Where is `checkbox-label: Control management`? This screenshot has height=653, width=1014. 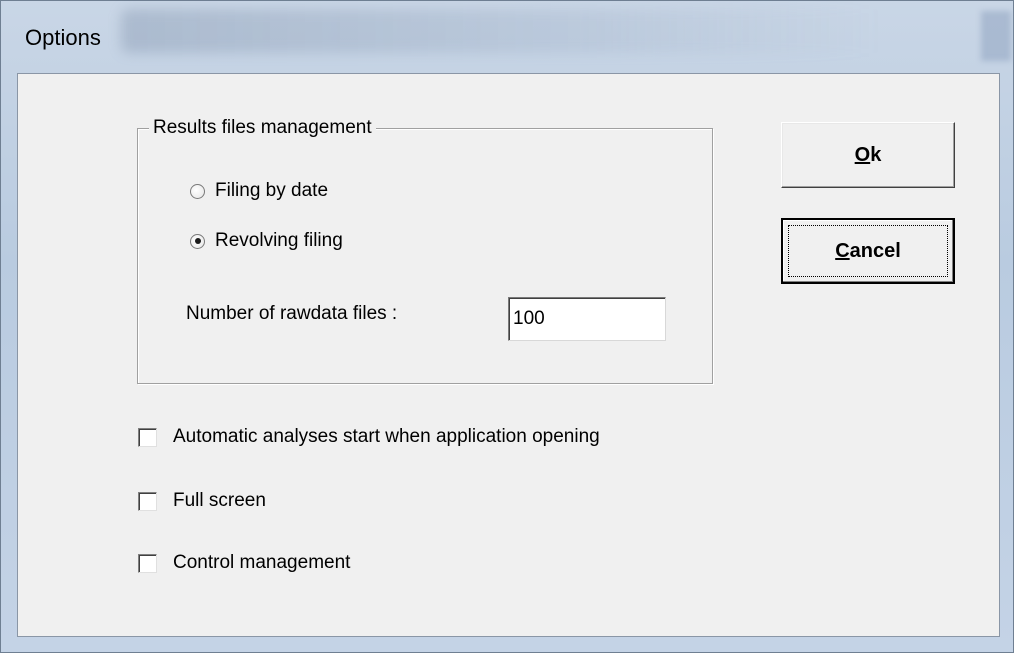
checkbox-label: Control management is located at coordinates (262, 562).